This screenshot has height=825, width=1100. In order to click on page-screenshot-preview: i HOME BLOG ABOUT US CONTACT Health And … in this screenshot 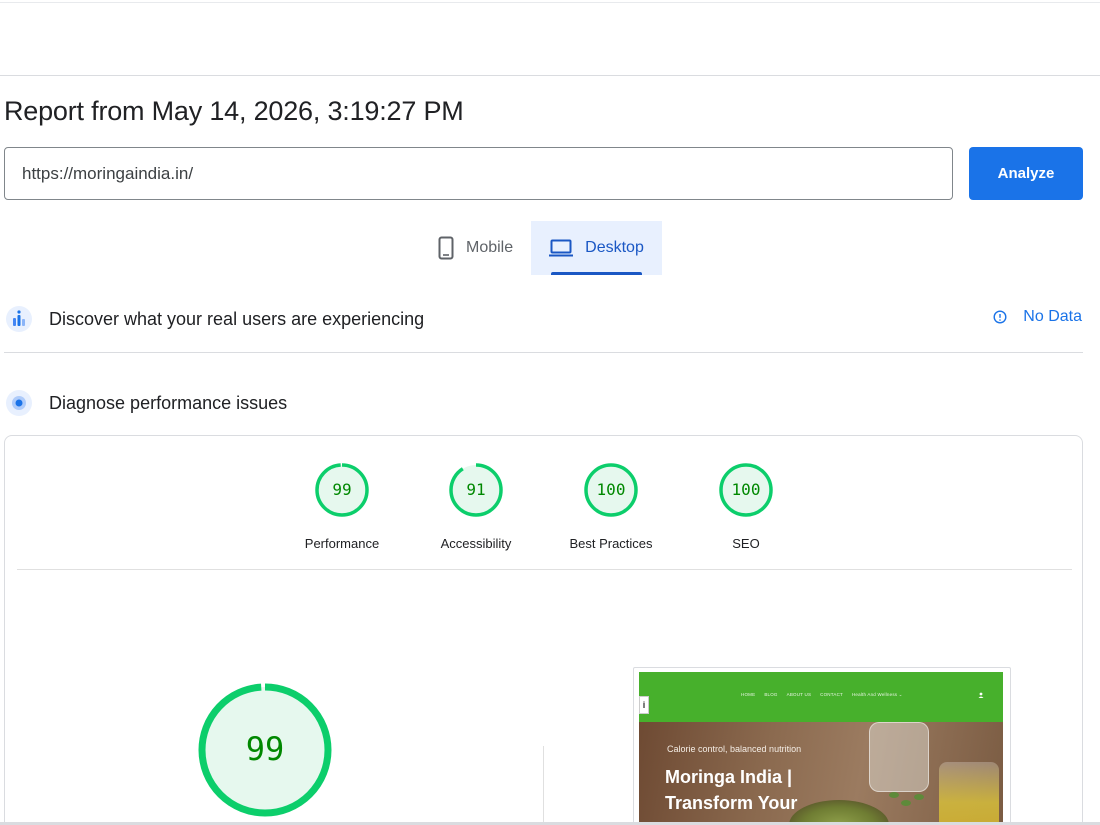, I will do `click(822, 746)`.